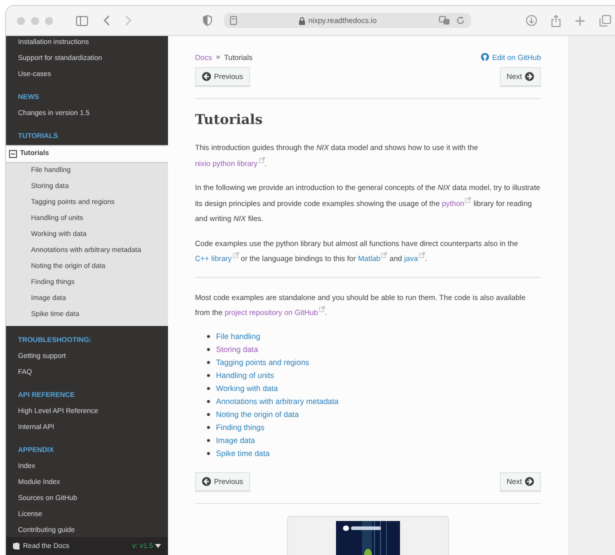 The width and height of the screenshot is (615, 555). Describe the element at coordinates (128, 20) in the screenshot. I see `forward-icon` at that location.